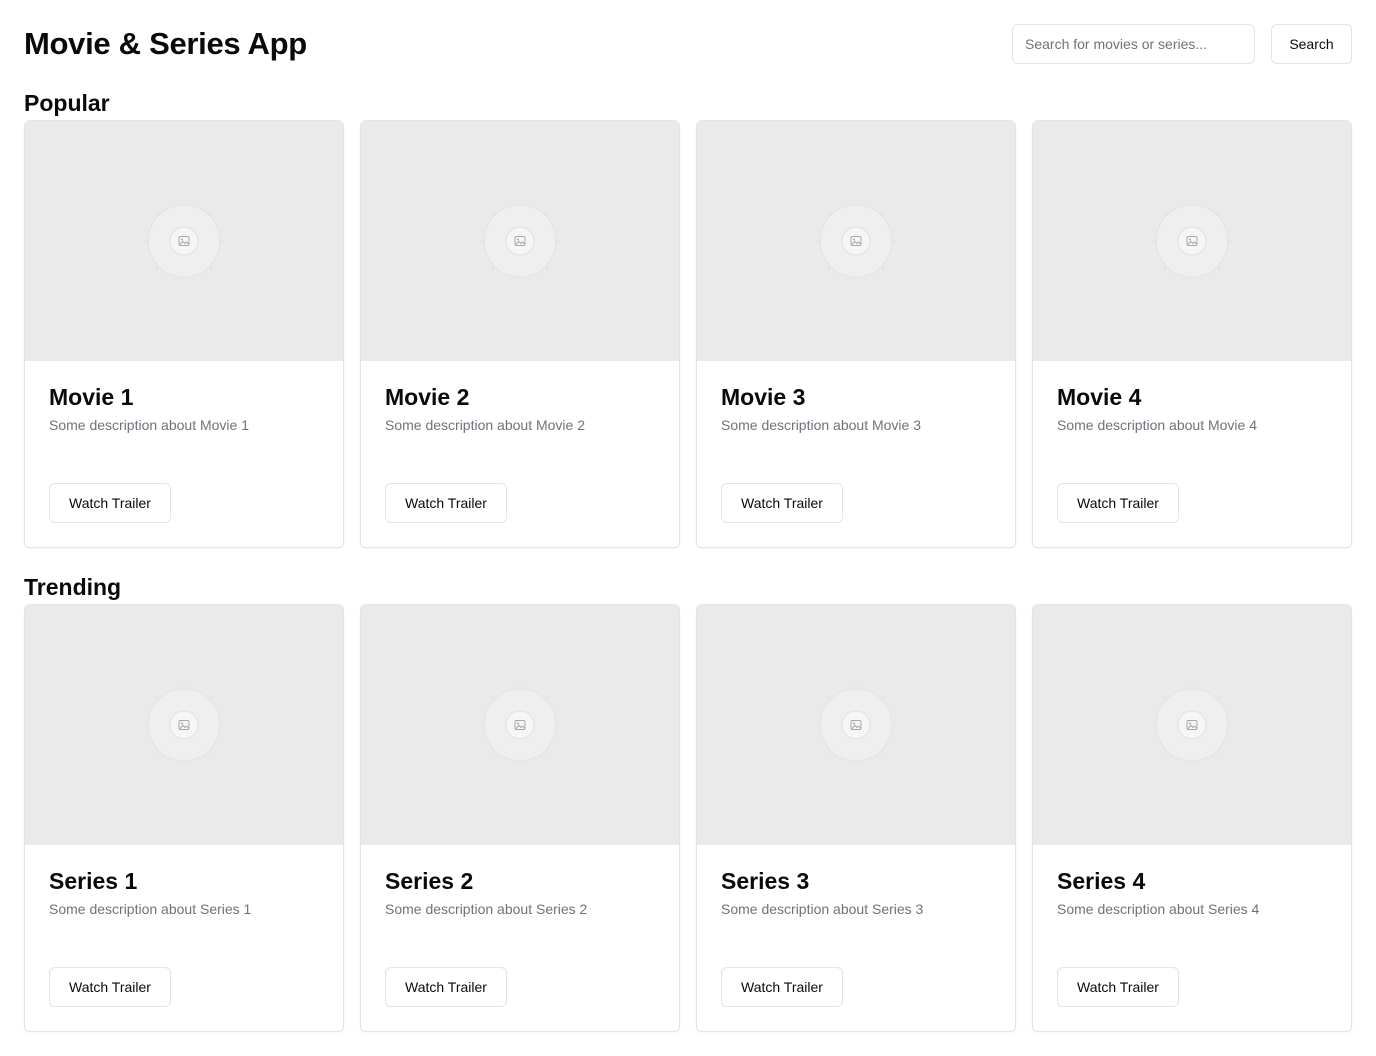 The width and height of the screenshot is (1376, 1056). Describe the element at coordinates (688, 44) in the screenshot. I see `app-header: Movie & Series App Search` at that location.